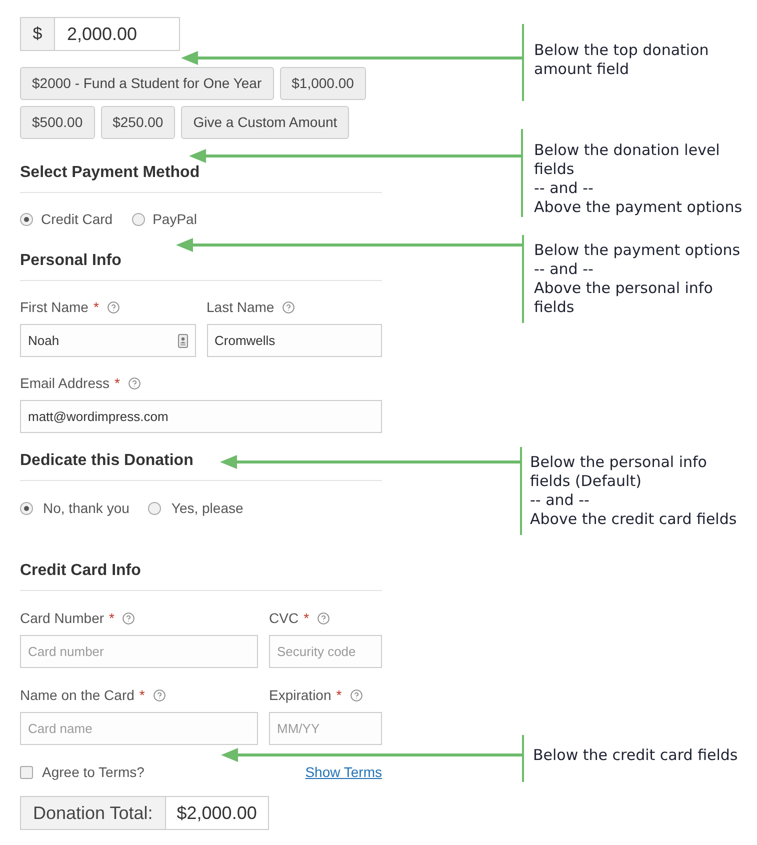  I want to click on text-field: MM/YY, so click(325, 728).